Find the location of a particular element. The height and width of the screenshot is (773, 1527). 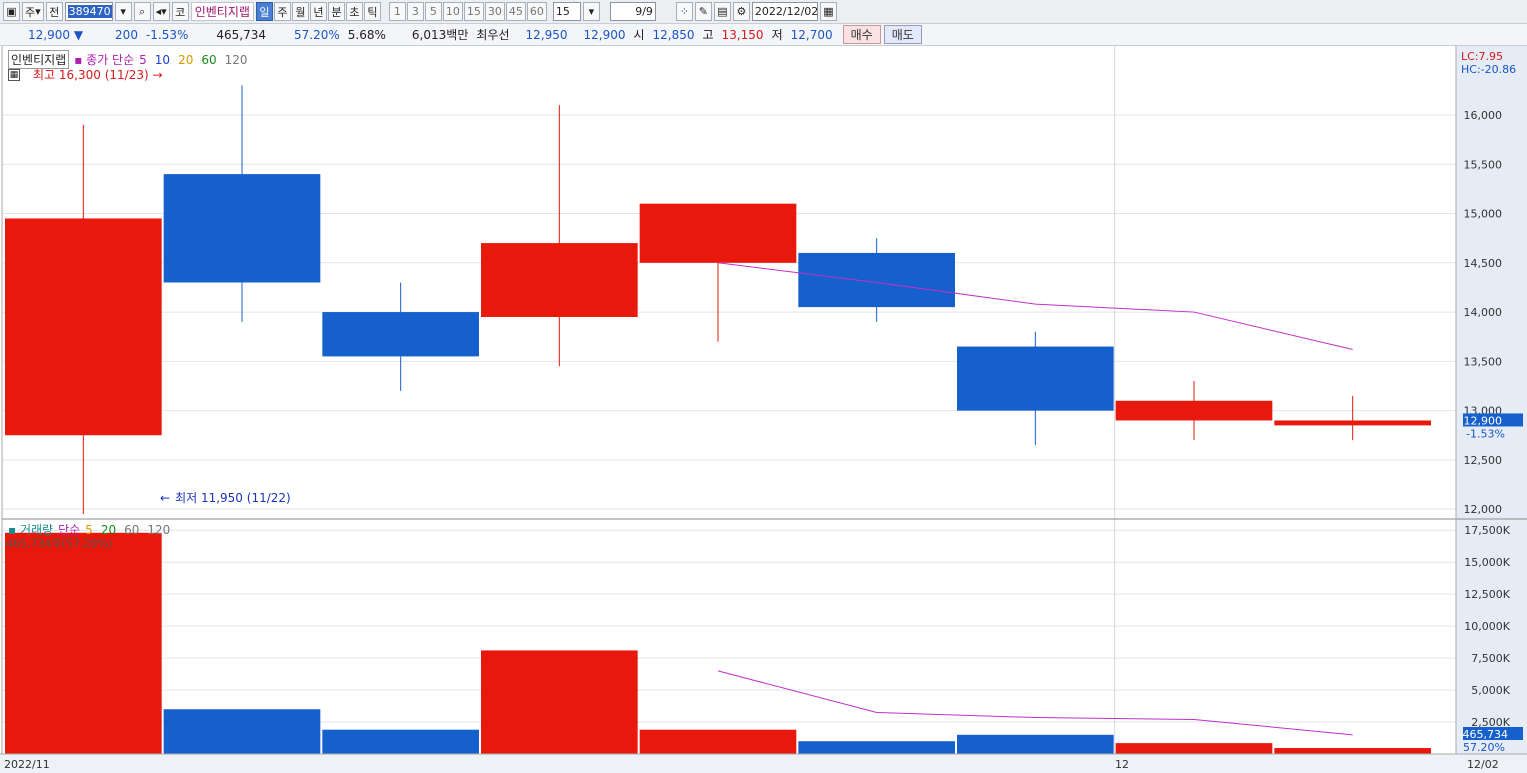

unit-15: 15 is located at coordinates (473, 11).